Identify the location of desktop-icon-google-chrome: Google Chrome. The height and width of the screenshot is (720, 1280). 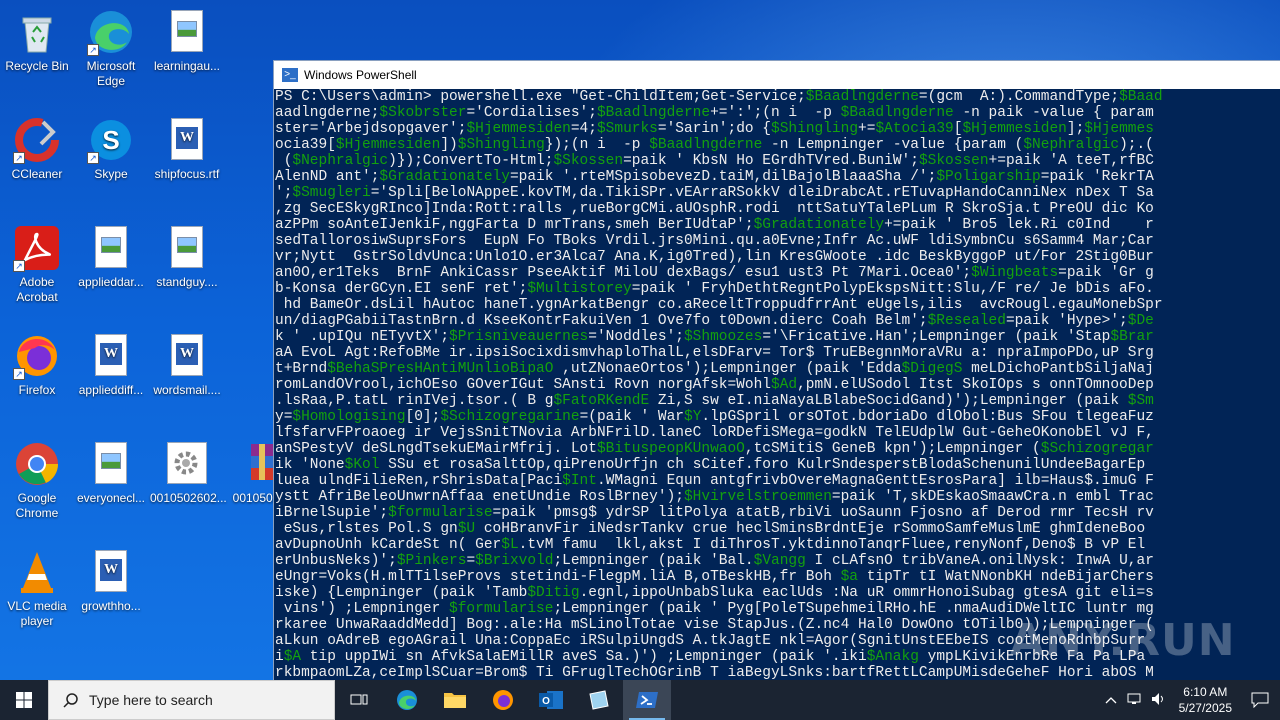
(37, 480).